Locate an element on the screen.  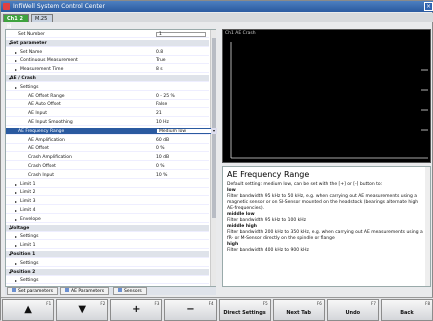
tree-section: ▾ Position 2 is located at coordinates (107, 272).